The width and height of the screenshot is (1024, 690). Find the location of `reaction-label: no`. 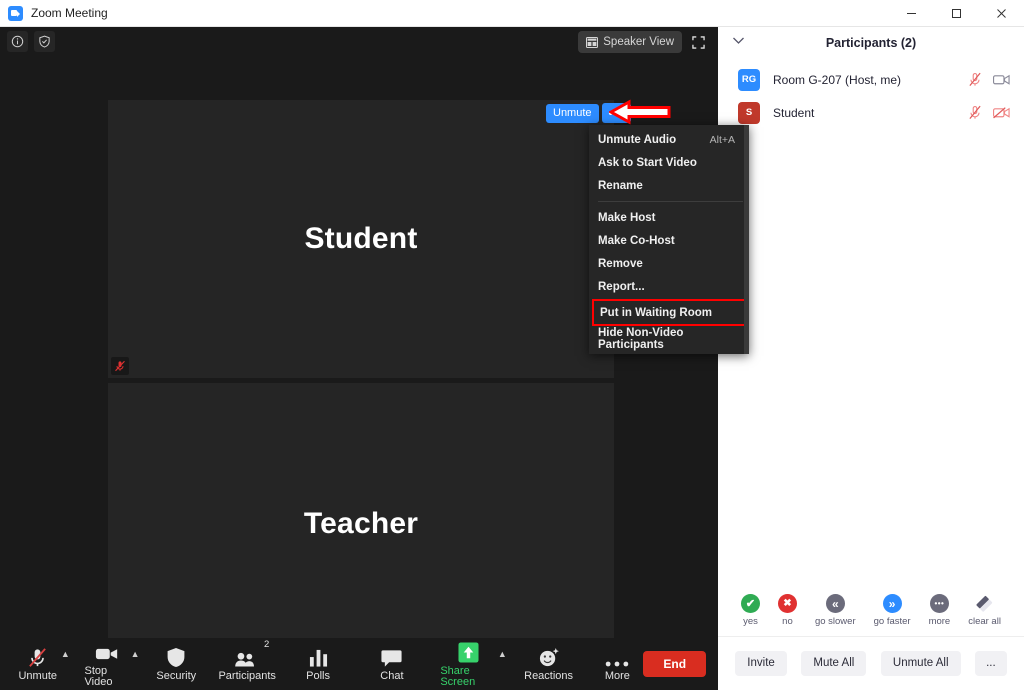

reaction-label: no is located at coordinates (787, 621).